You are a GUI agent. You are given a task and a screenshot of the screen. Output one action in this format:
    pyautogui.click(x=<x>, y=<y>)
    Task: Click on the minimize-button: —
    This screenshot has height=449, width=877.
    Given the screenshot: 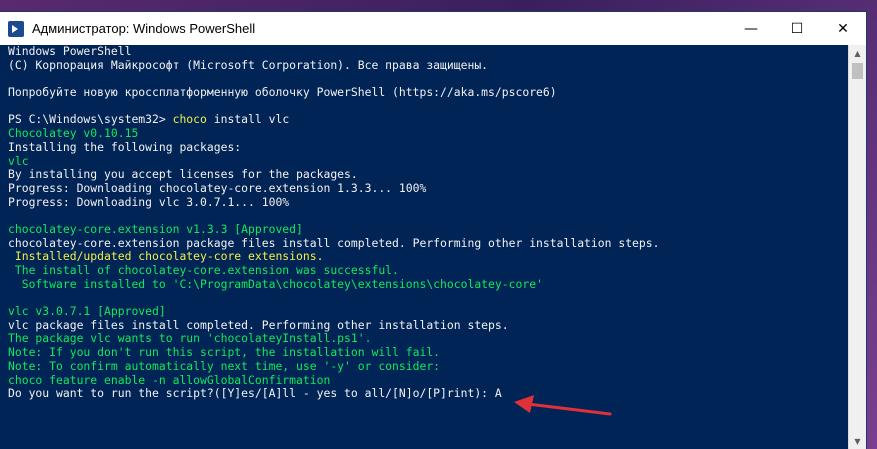 What is the action you would take?
    pyautogui.click(x=751, y=28)
    